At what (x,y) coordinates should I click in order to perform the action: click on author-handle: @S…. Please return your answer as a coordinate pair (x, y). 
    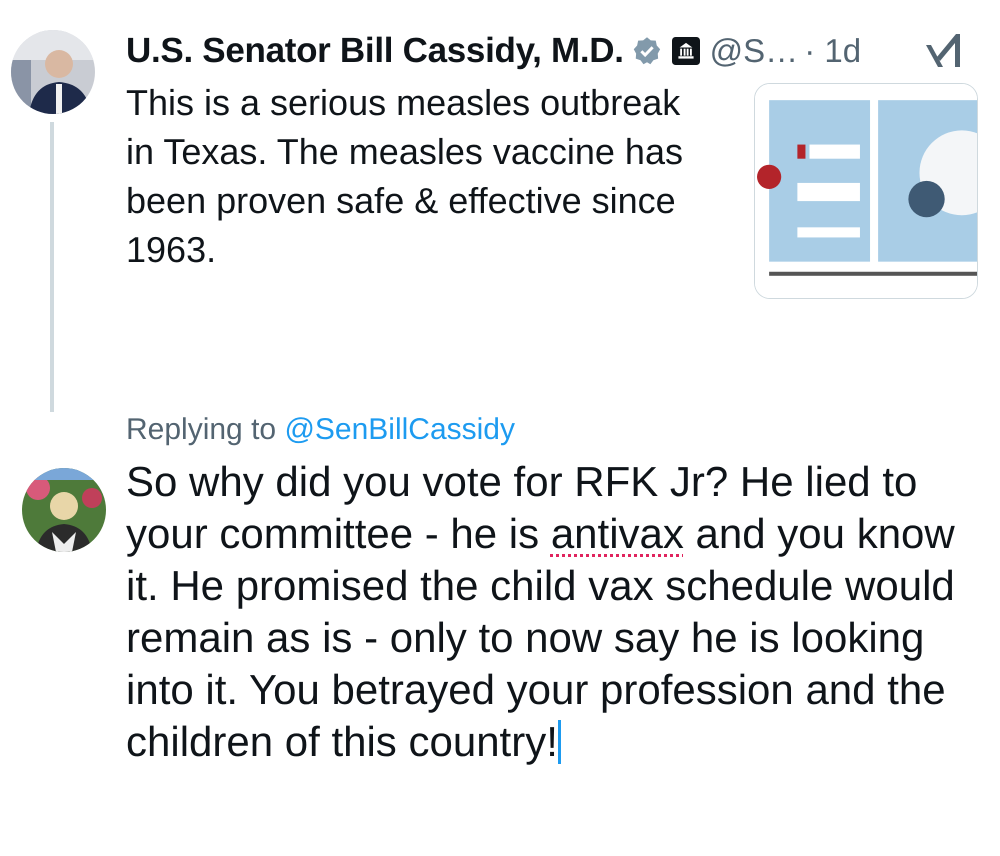
    Looking at the image, I should click on (754, 51).